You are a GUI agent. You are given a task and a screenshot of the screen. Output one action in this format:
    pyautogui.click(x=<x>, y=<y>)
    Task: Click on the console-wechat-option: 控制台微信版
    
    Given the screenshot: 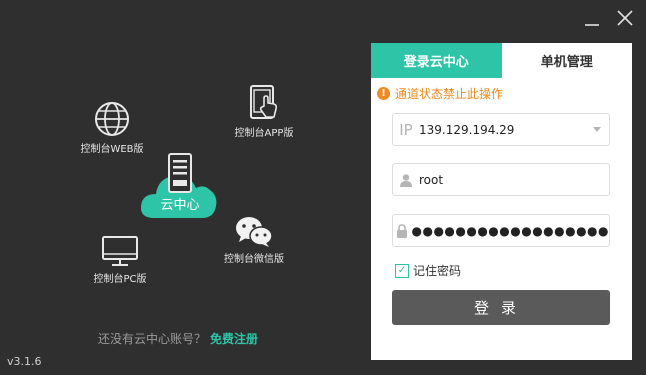 What is the action you would take?
    pyautogui.click(x=254, y=239)
    